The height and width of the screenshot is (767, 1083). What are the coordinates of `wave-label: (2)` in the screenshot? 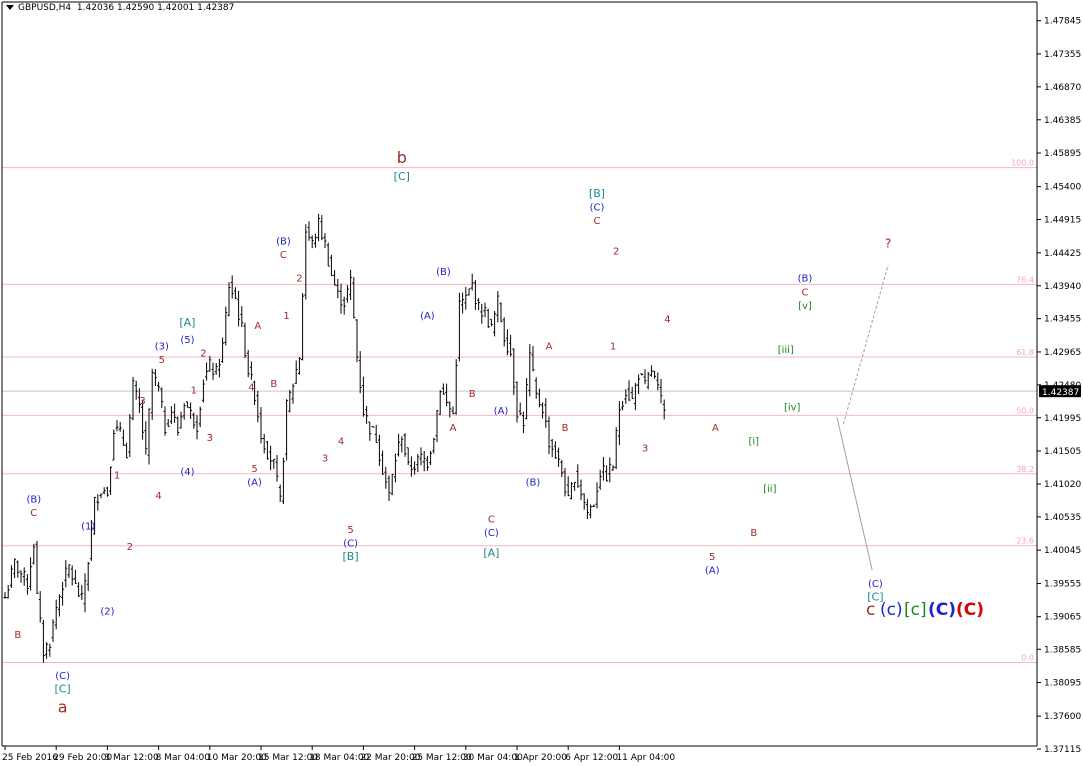 It's located at (107, 611).